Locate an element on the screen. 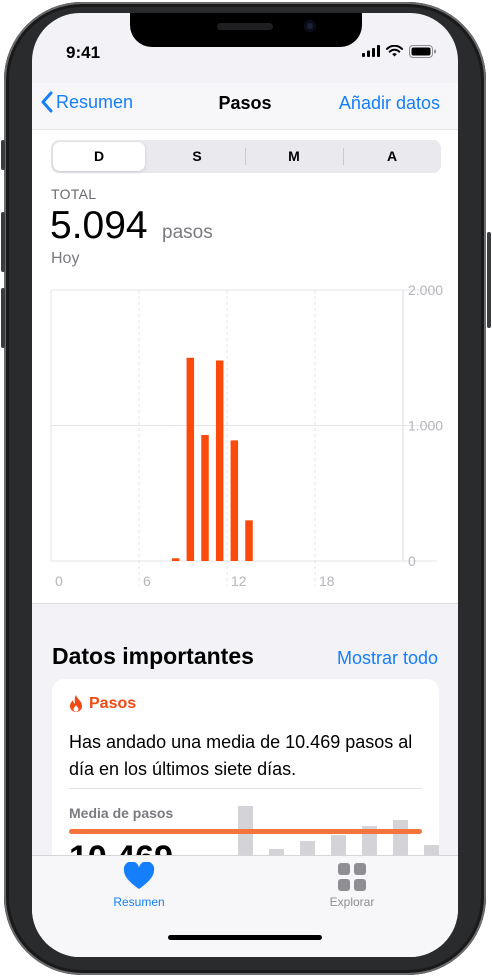 The image size is (492, 979). notch is located at coordinates (246, 30).